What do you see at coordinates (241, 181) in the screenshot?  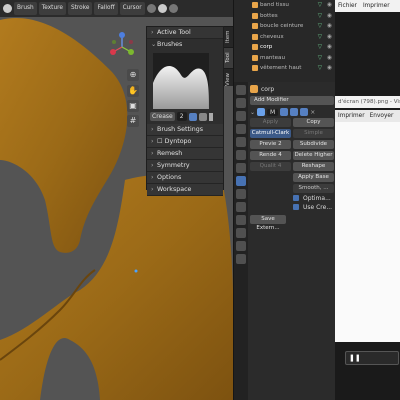 I see `modifier-wrench-icon` at bounding box center [241, 181].